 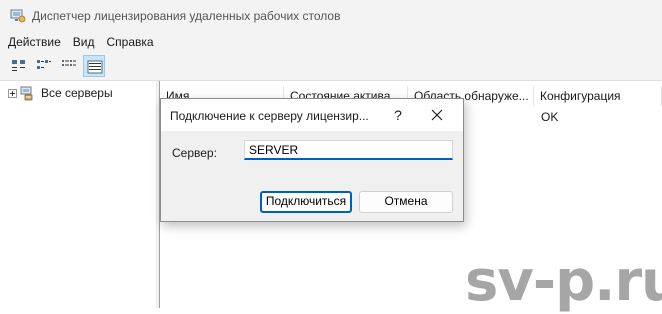 I want to click on list-view-button, so click(x=69, y=66).